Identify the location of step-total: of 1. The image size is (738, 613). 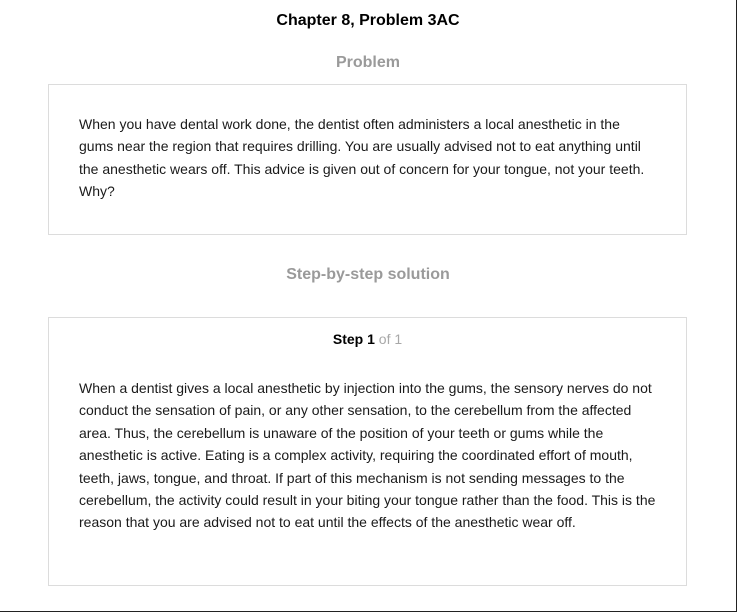
(390, 339).